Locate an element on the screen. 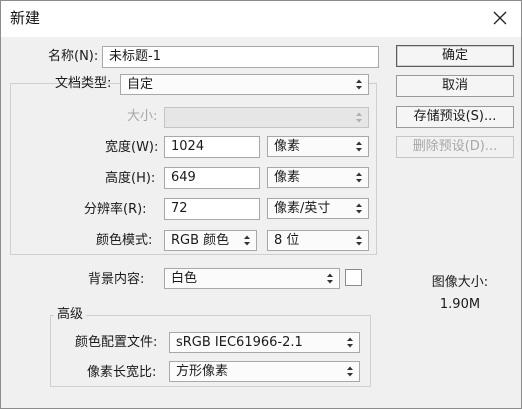 This screenshot has height=409, width=522. height-input: 649 is located at coordinates (212, 178).